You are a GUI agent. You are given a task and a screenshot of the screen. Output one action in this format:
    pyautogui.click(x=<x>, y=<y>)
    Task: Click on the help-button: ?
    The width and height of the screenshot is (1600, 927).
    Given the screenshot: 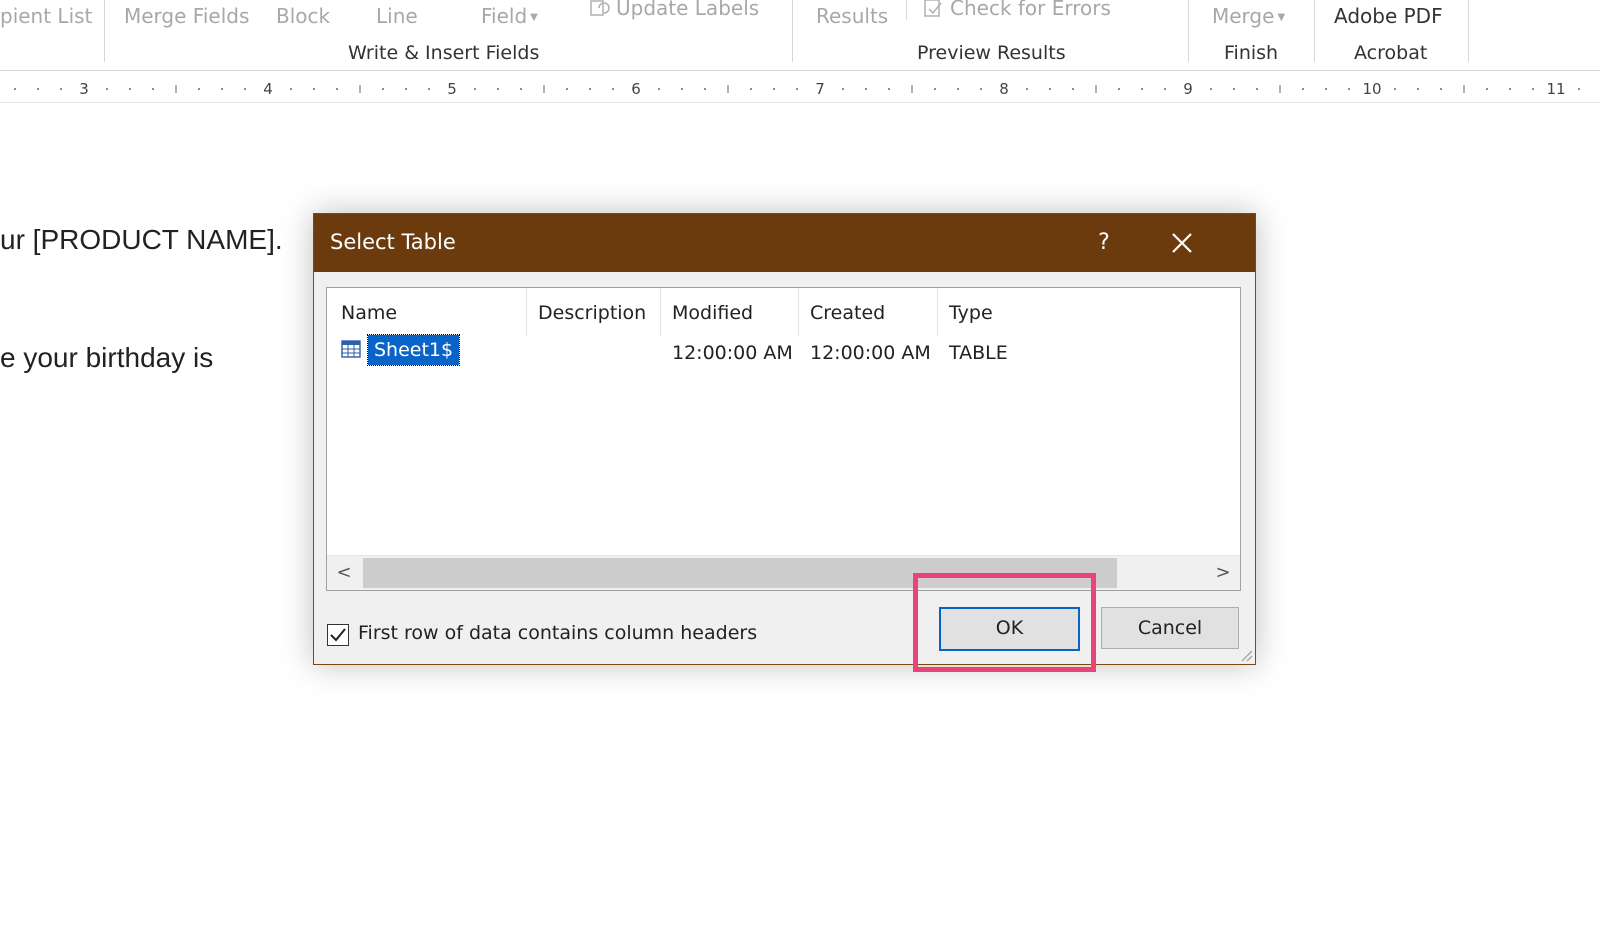 What is the action you would take?
    pyautogui.click(x=1104, y=243)
    